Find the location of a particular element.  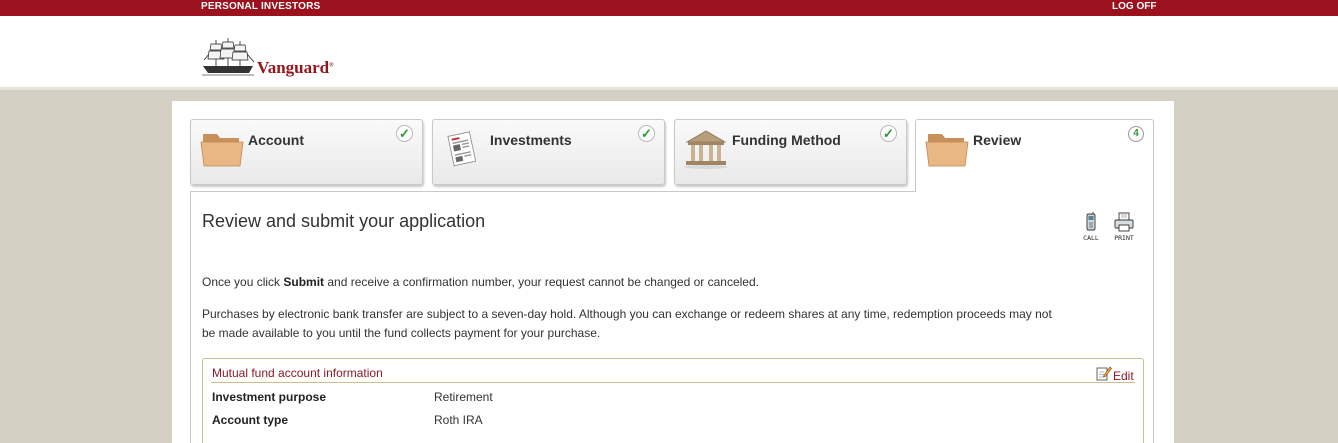

step-tab-review: Review 4 is located at coordinates (1034, 155).